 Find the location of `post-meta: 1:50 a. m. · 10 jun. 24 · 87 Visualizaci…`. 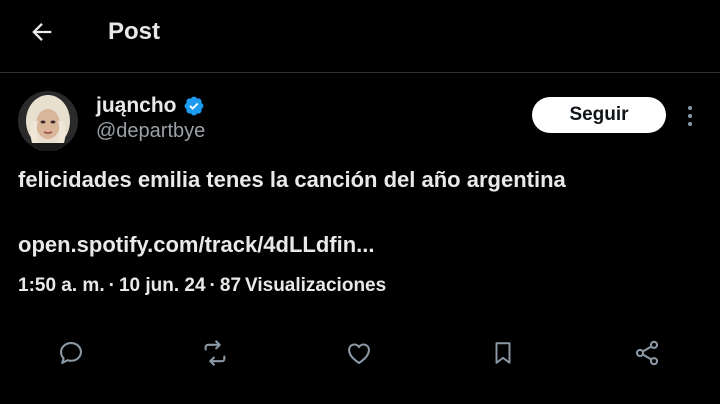

post-meta: 1:50 a. m. · 10 jun. 24 · 87 Visualizaci… is located at coordinates (202, 286).